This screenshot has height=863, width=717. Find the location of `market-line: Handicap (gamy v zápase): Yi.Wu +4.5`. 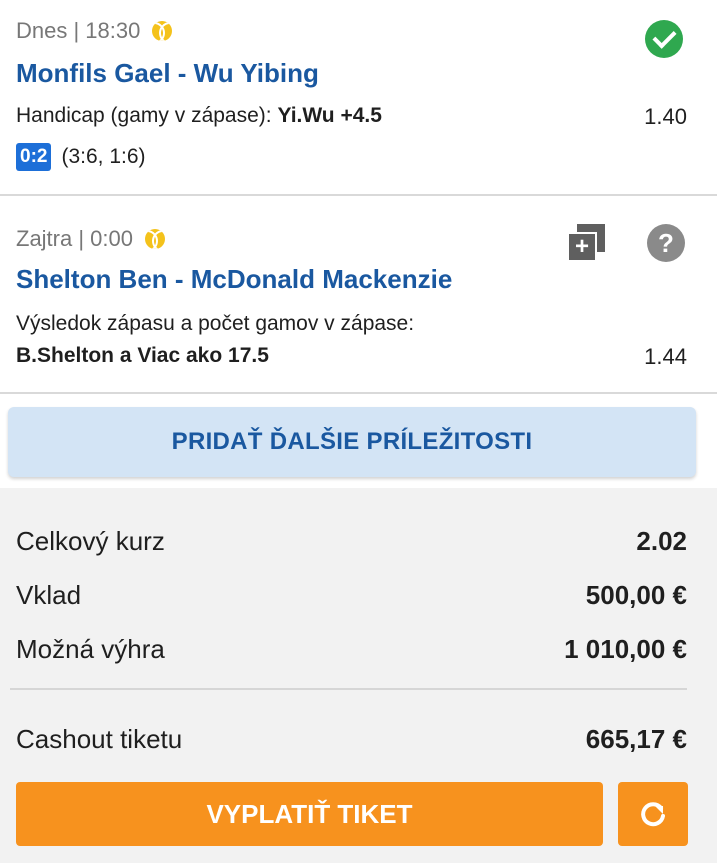

market-line: Handicap (gamy v zápase): Yi.Wu +4.5 is located at coordinates (199, 116).